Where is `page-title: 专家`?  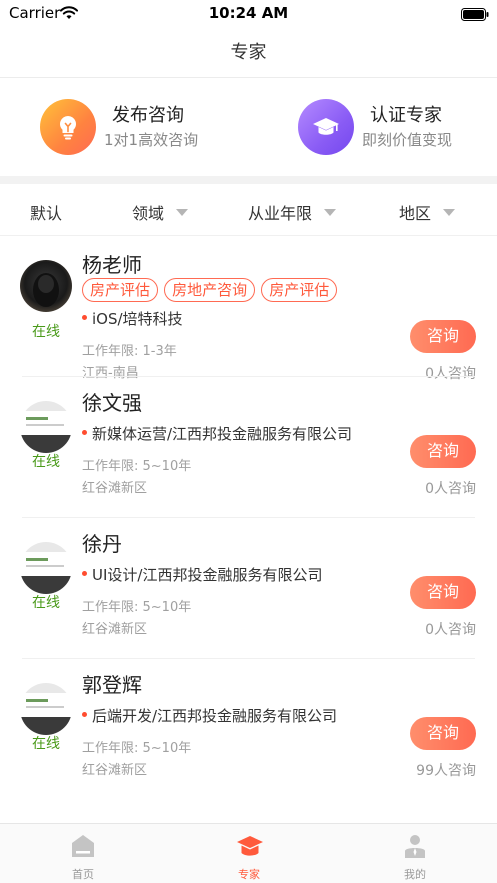 page-title: 专家 is located at coordinates (248, 52).